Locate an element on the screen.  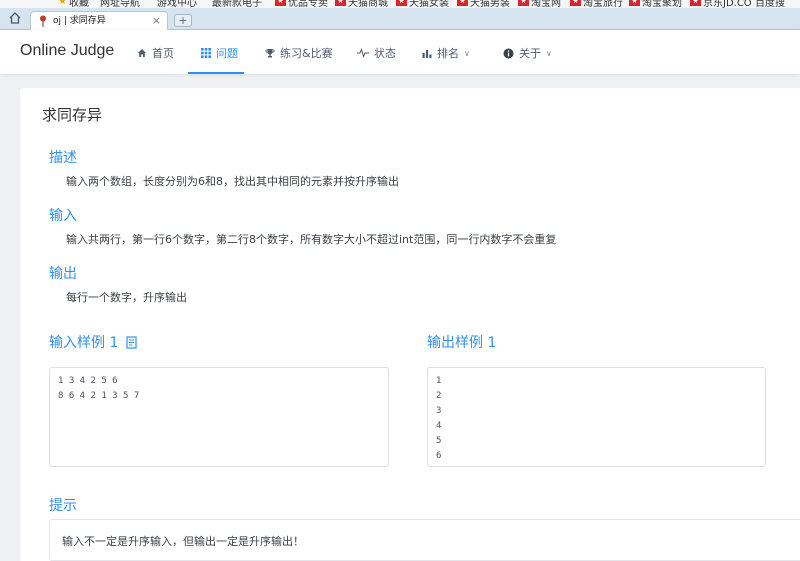
nav-item-status: 状态 is located at coordinates (376, 53).